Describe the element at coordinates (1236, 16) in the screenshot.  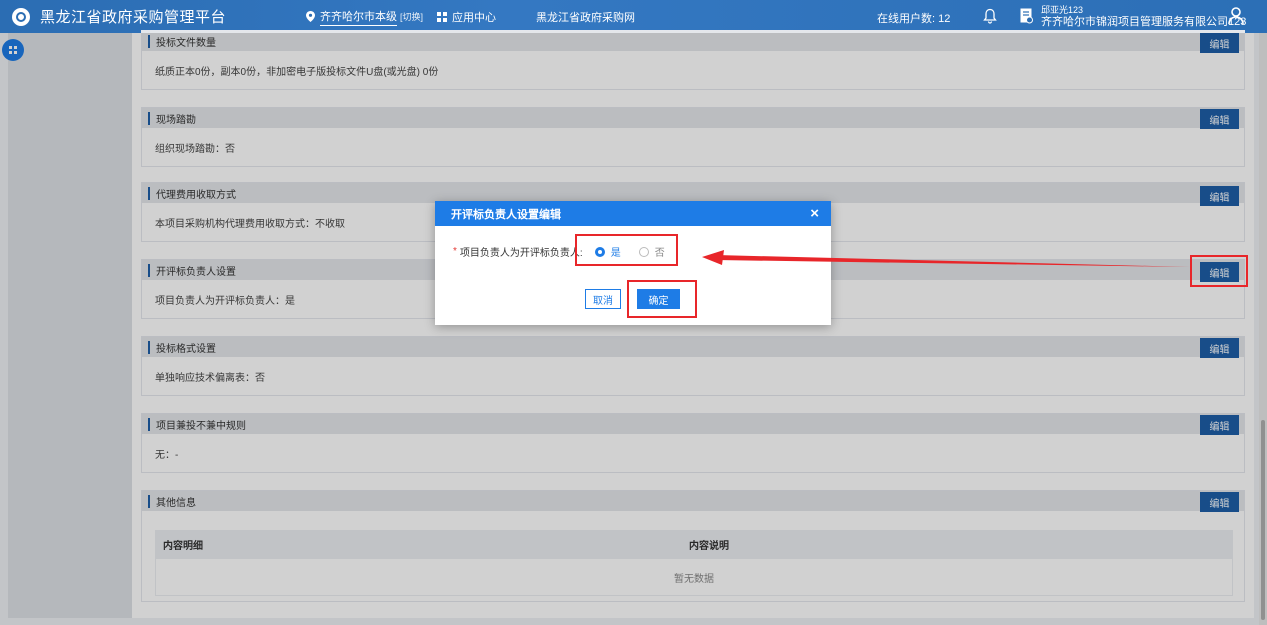
I see `person-icon` at that location.